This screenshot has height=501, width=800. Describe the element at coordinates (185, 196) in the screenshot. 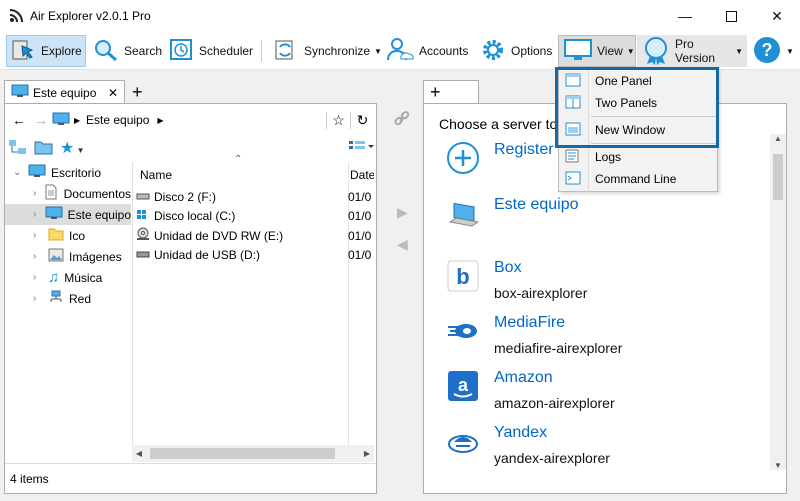

I see `file-name: Disco 2 (F:)` at that location.